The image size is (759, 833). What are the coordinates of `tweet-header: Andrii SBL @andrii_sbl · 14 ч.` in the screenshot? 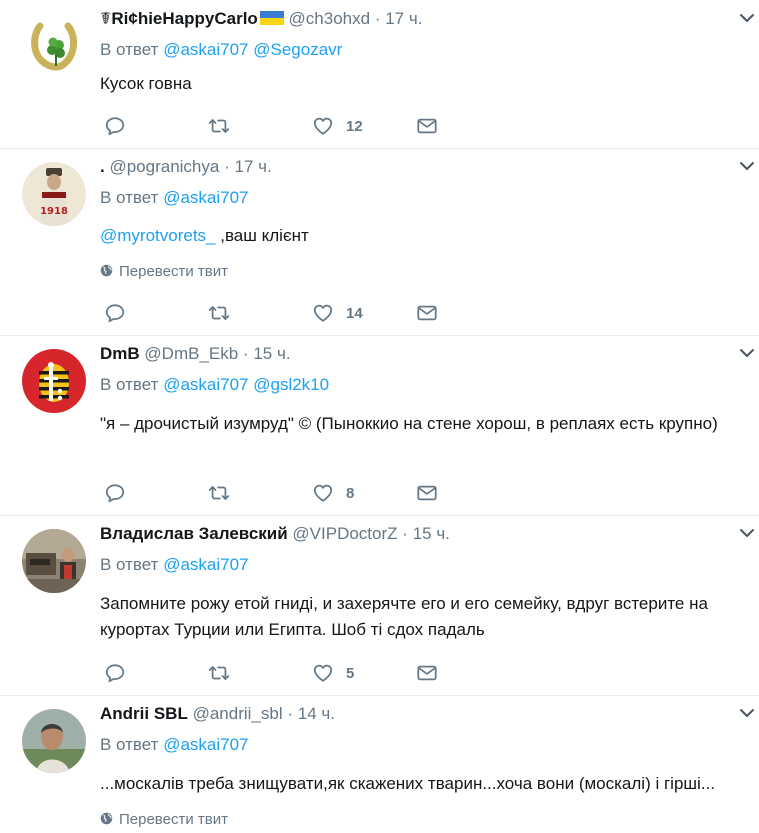 It's located at (217, 714).